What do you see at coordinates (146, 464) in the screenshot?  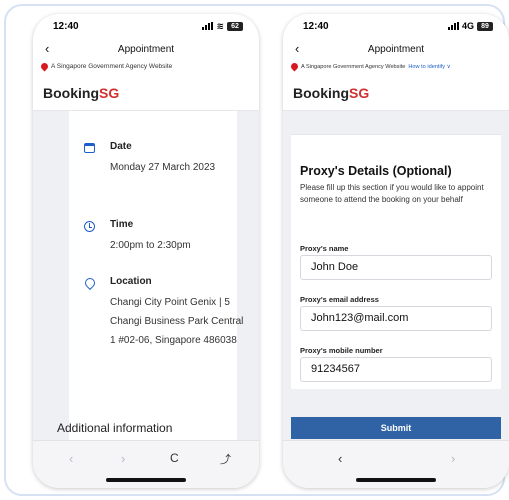 I see `browser-toolbar: ‹ › C ⤴` at bounding box center [146, 464].